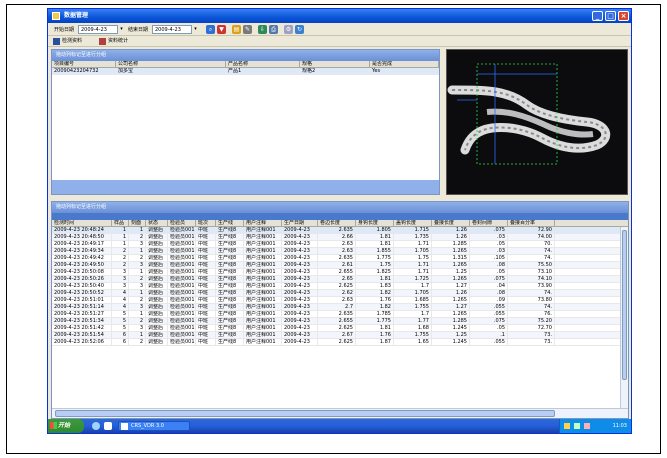  Describe the element at coordinates (273, 29) in the screenshot. I see `print-icon: ⎙` at that location.